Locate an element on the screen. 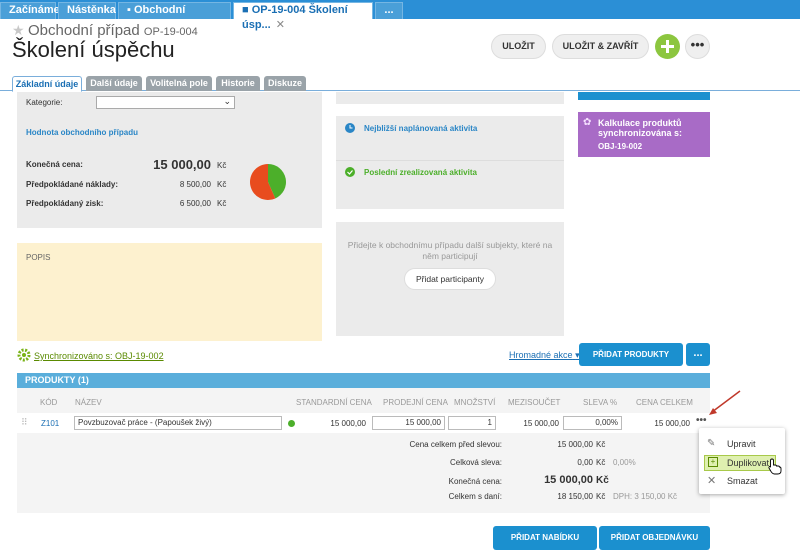  with-tax-value: 18 150,00 is located at coordinates (575, 496).